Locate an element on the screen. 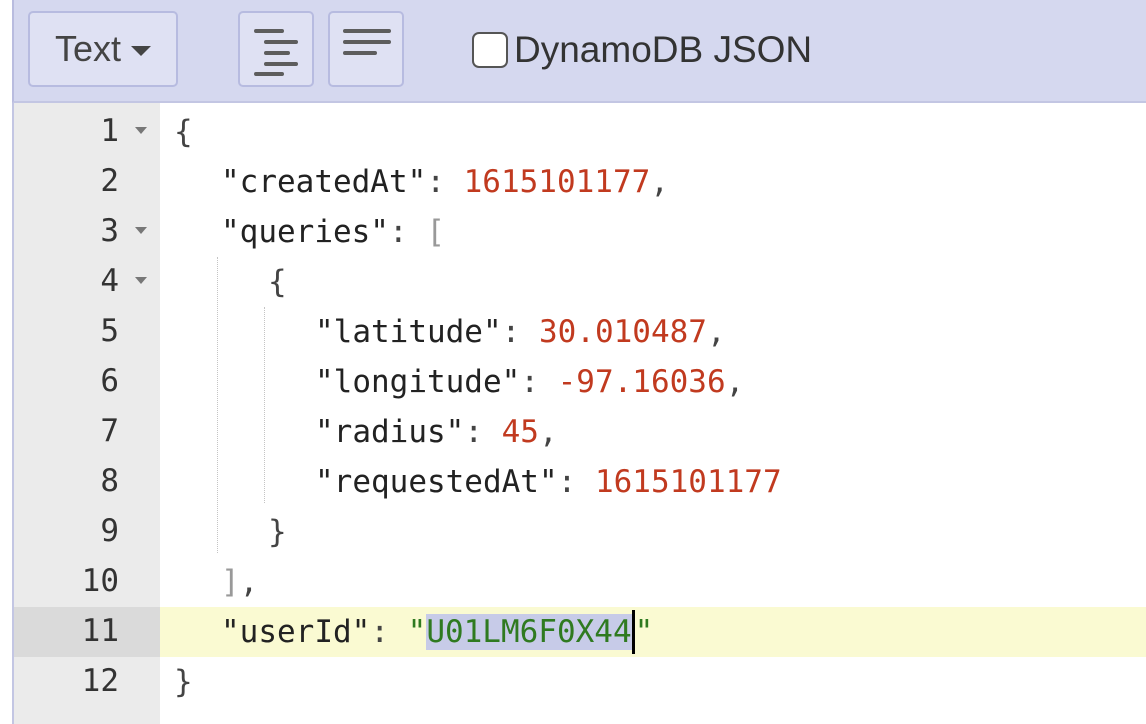  gutter-line-2: 2 is located at coordinates (87, 182).